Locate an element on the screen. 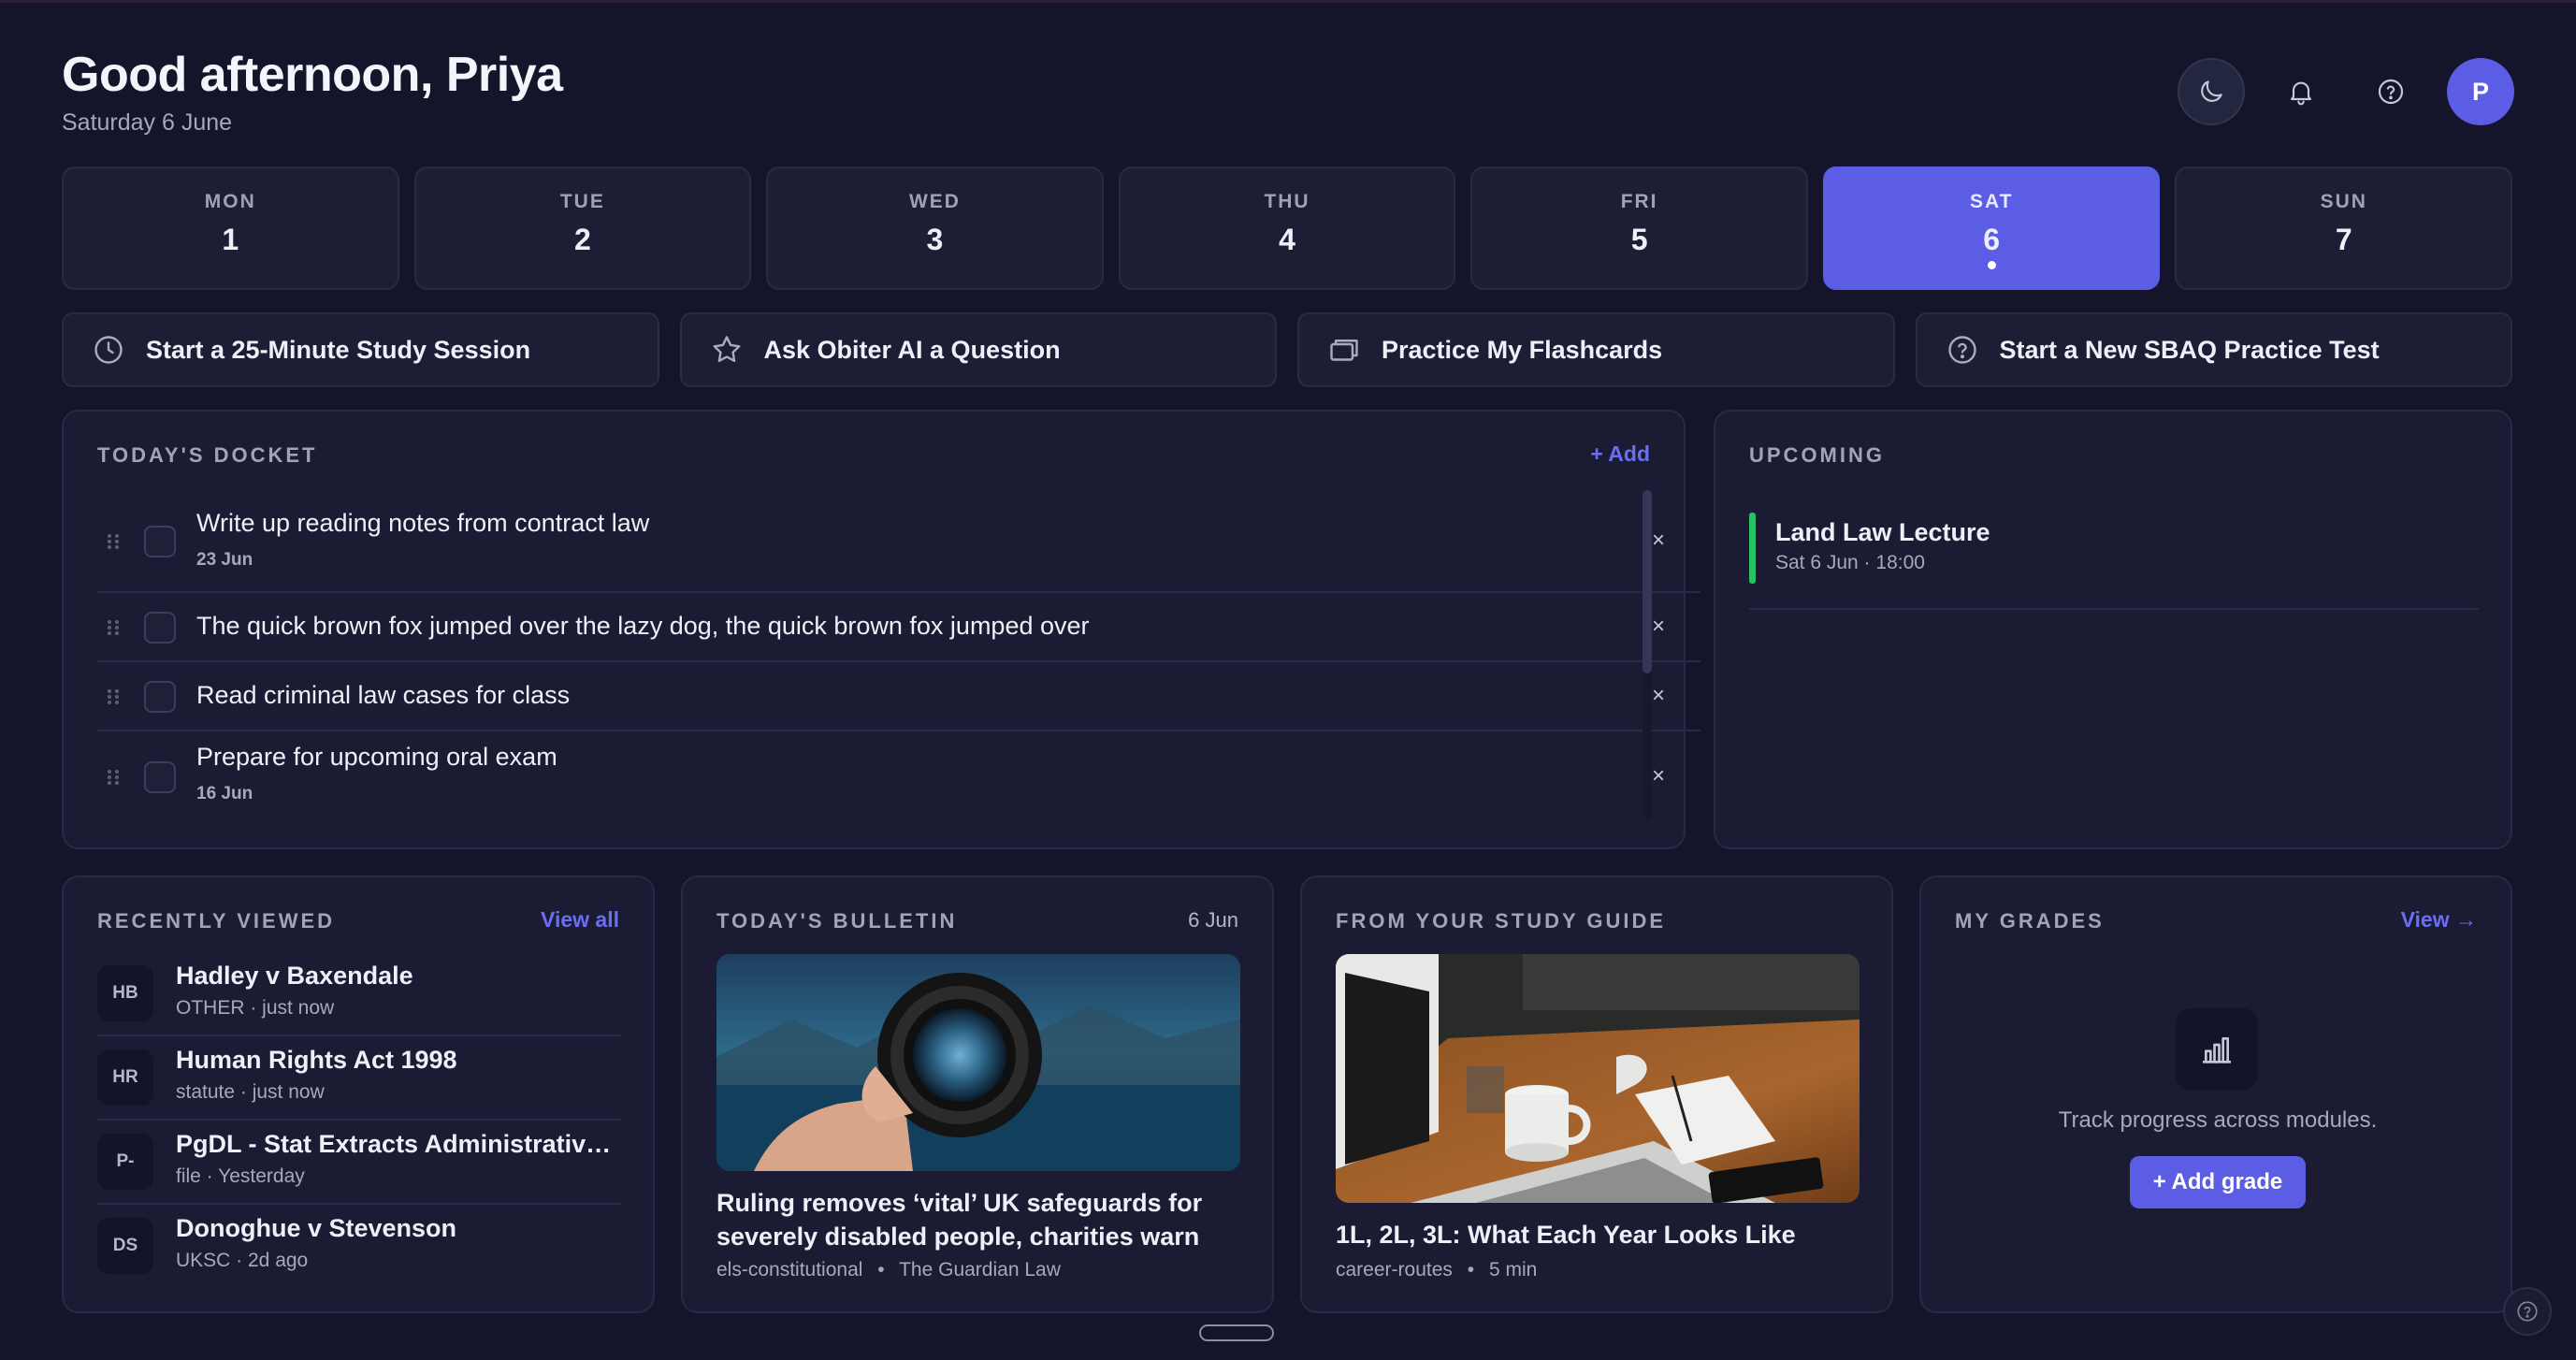 This screenshot has height=1360, width=2576. start-study-session-button: Start a 25-Minute Study Session is located at coordinates (360, 349).